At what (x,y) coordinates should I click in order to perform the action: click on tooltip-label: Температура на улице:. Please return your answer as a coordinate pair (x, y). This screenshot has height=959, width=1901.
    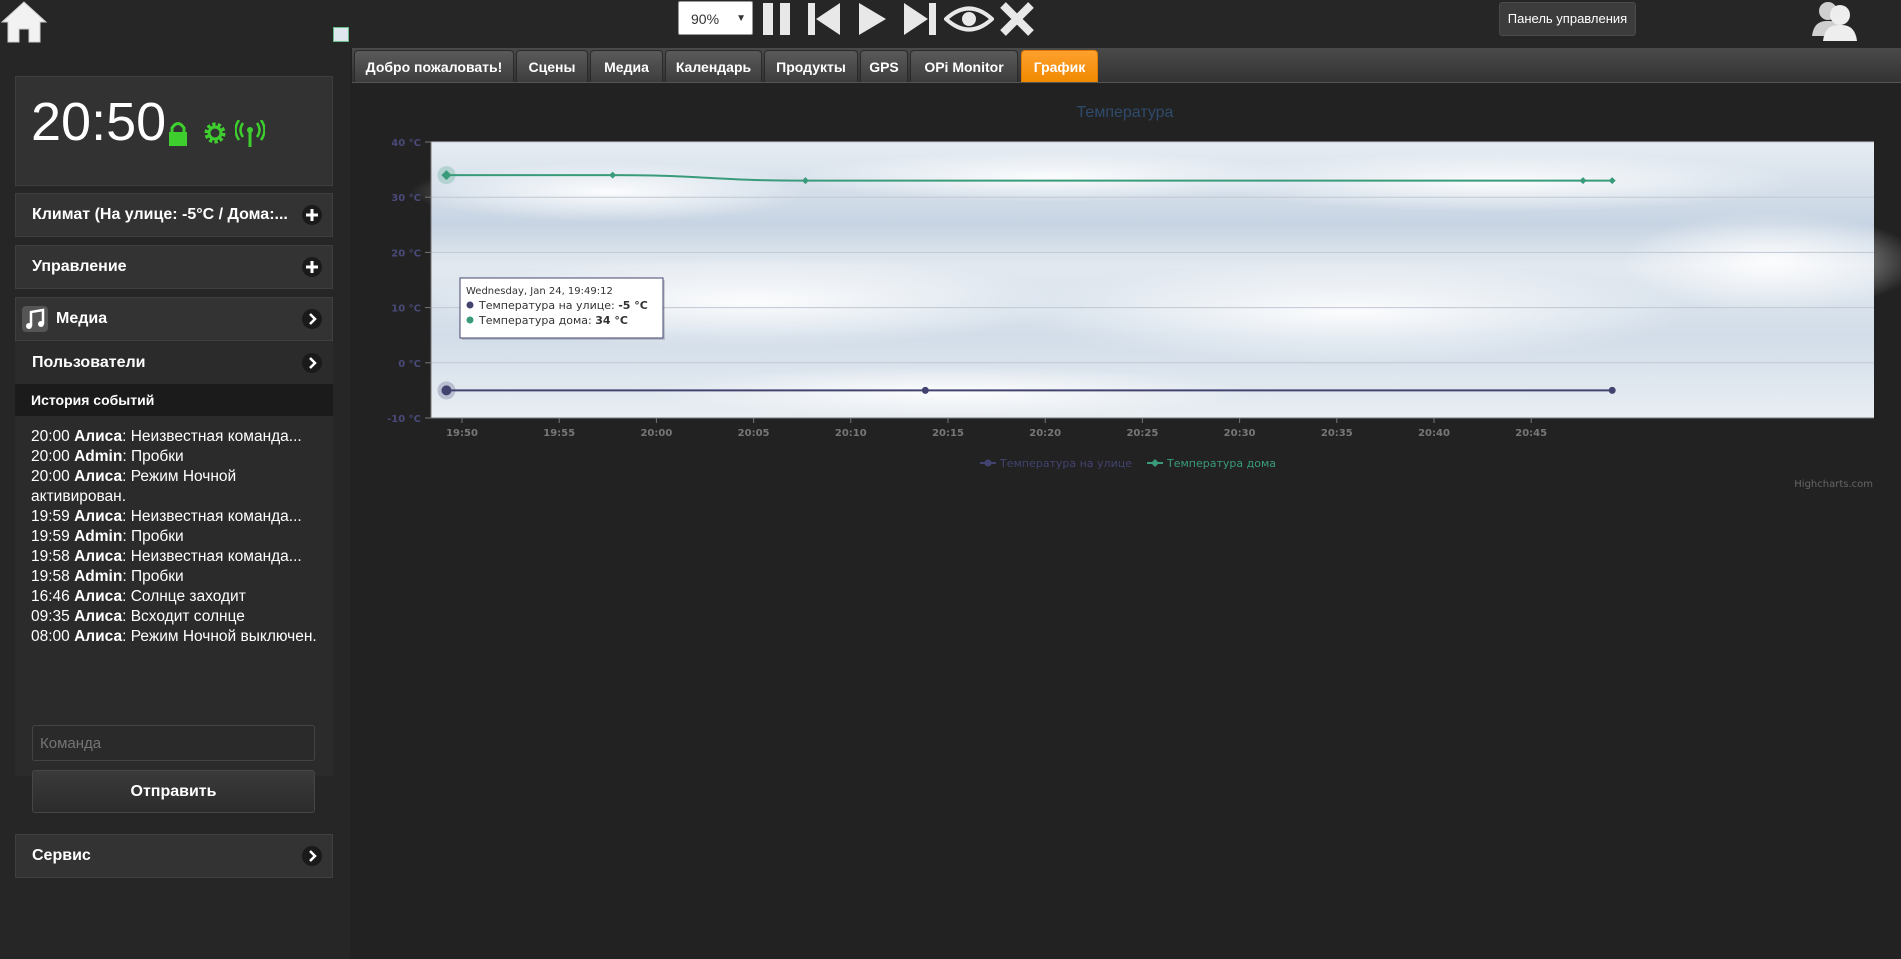
    Looking at the image, I should click on (548, 305).